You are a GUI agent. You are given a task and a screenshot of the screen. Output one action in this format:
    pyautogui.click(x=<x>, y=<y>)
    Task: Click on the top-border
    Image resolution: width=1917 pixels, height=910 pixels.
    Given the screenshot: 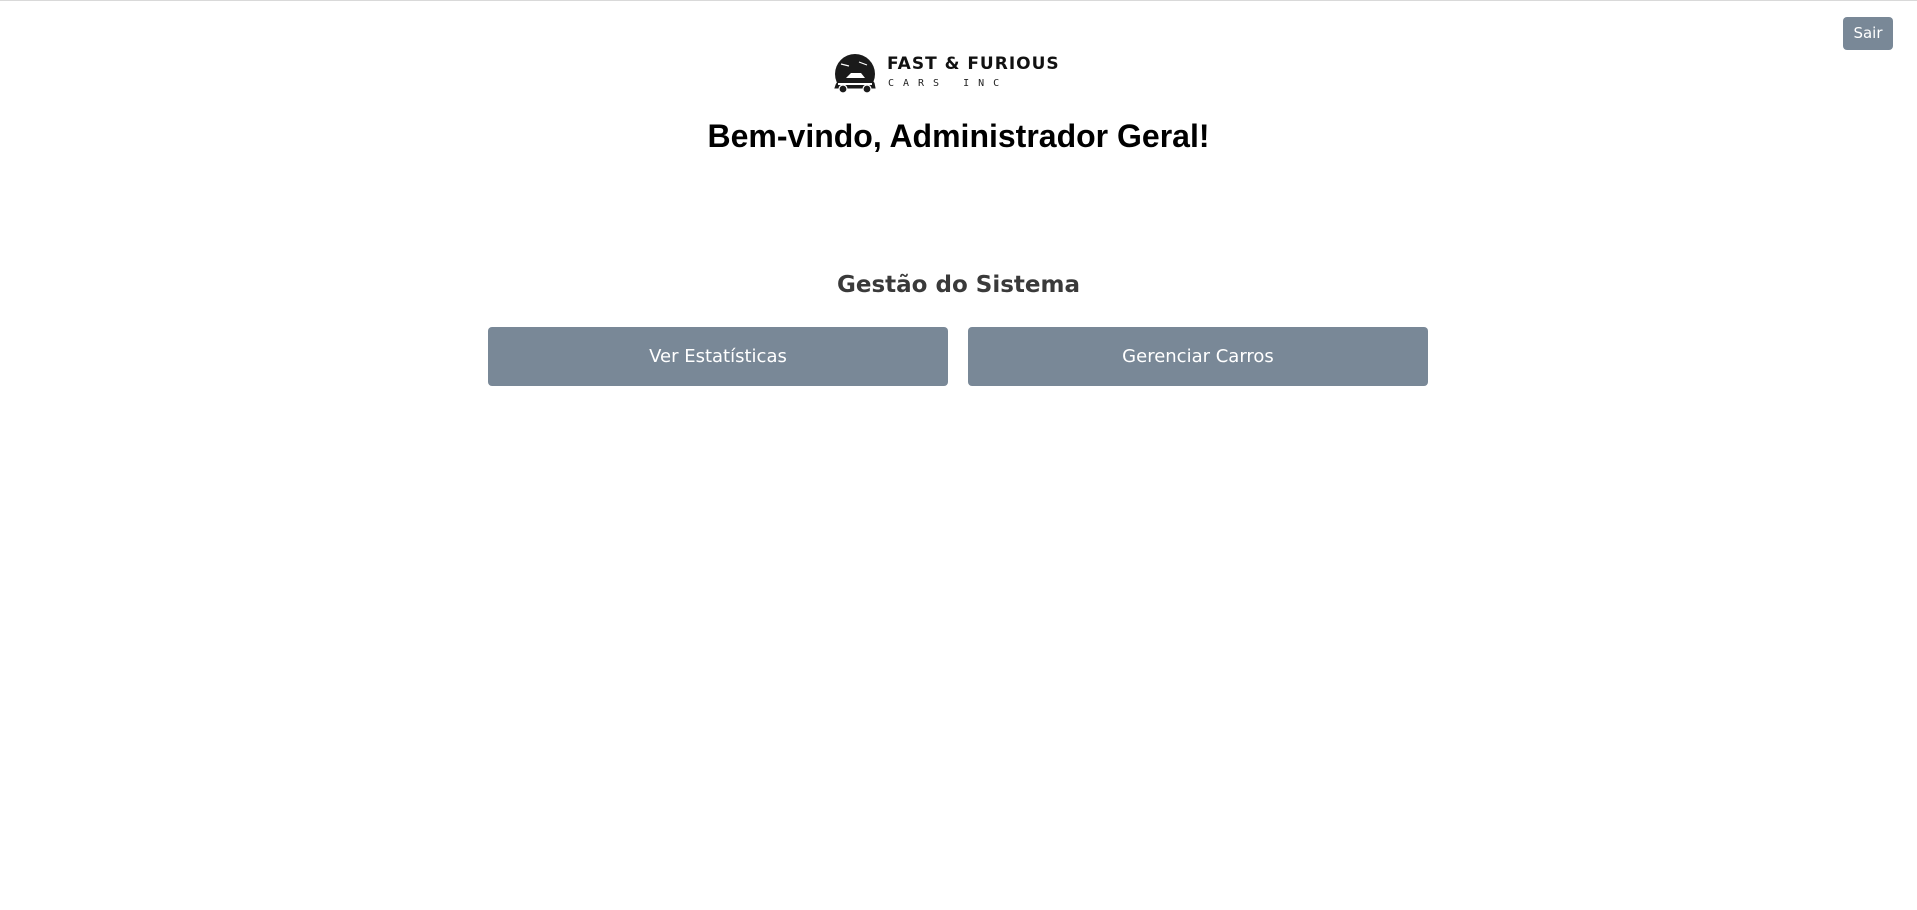 What is the action you would take?
    pyautogui.click(x=958, y=0)
    